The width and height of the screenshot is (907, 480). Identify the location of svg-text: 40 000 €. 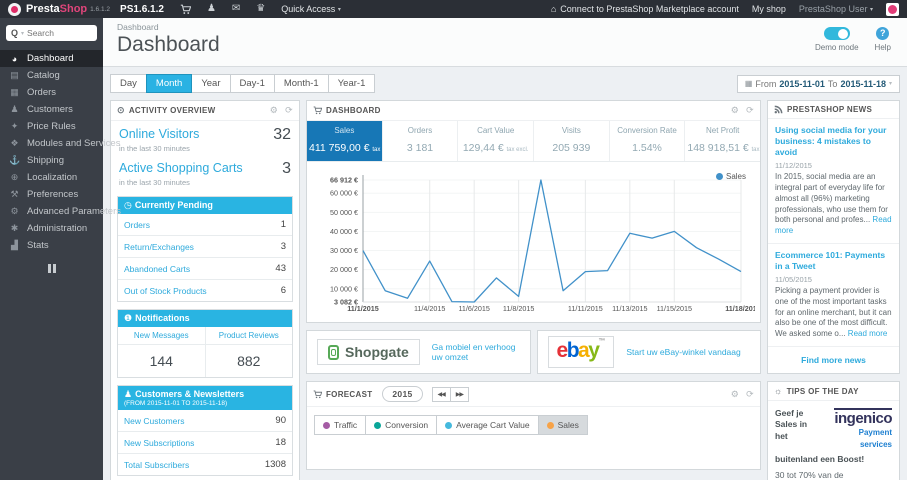
(344, 231).